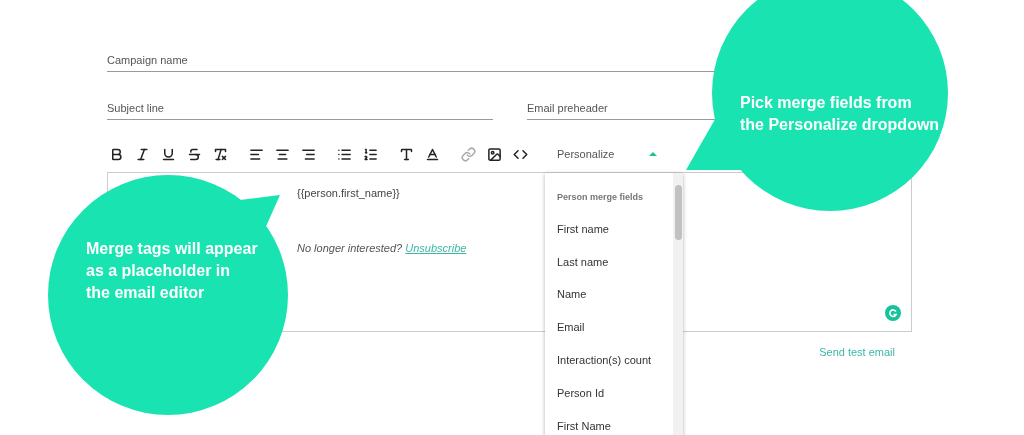 Image resolution: width=1024 pixels, height=435 pixels. Describe the element at coordinates (601, 197) in the screenshot. I see `menu-header: Person merge fields` at that location.